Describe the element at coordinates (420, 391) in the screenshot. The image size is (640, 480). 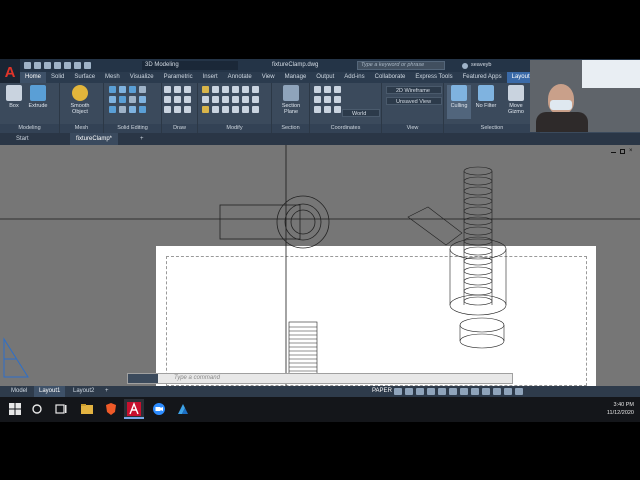
I see `ortho-icon` at that location.